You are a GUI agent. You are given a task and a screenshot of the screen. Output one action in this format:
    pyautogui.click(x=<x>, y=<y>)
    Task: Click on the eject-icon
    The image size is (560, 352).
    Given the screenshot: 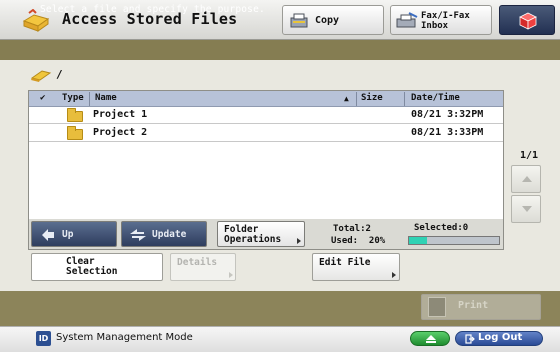 What is the action you would take?
    pyautogui.click(x=431, y=339)
    